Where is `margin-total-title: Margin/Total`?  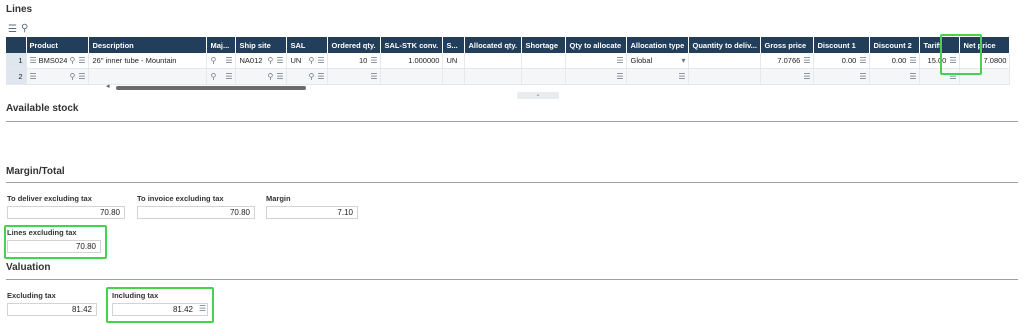 margin-total-title: Margin/Total is located at coordinates (35, 171).